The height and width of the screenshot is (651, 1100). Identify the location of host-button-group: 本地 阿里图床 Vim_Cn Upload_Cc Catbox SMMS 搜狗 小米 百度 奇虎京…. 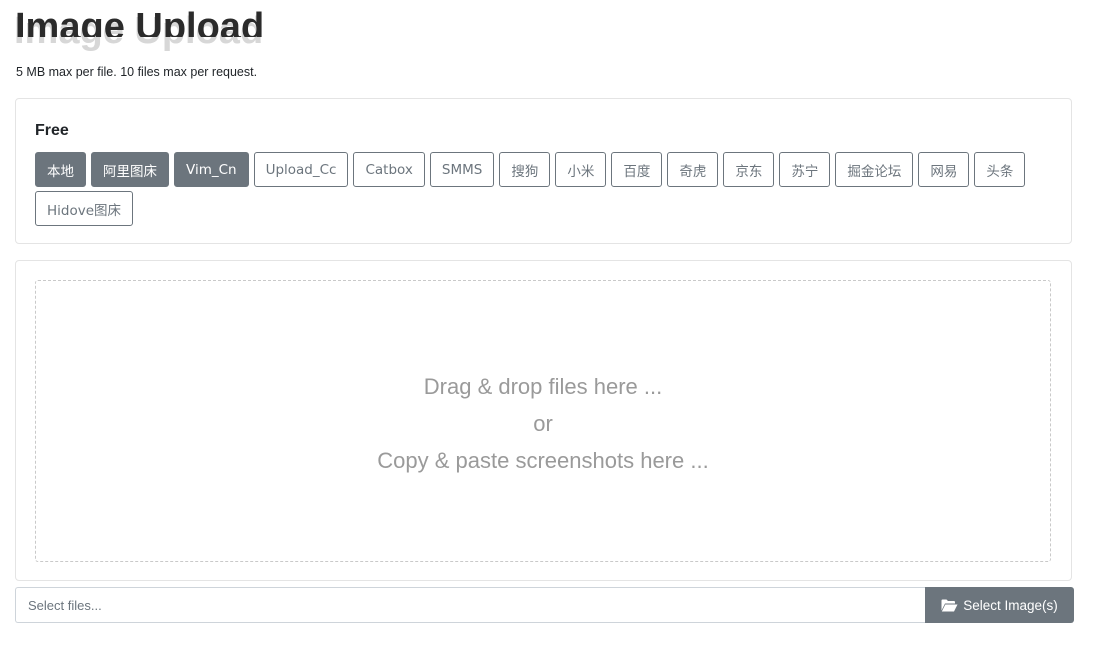
(540, 189).